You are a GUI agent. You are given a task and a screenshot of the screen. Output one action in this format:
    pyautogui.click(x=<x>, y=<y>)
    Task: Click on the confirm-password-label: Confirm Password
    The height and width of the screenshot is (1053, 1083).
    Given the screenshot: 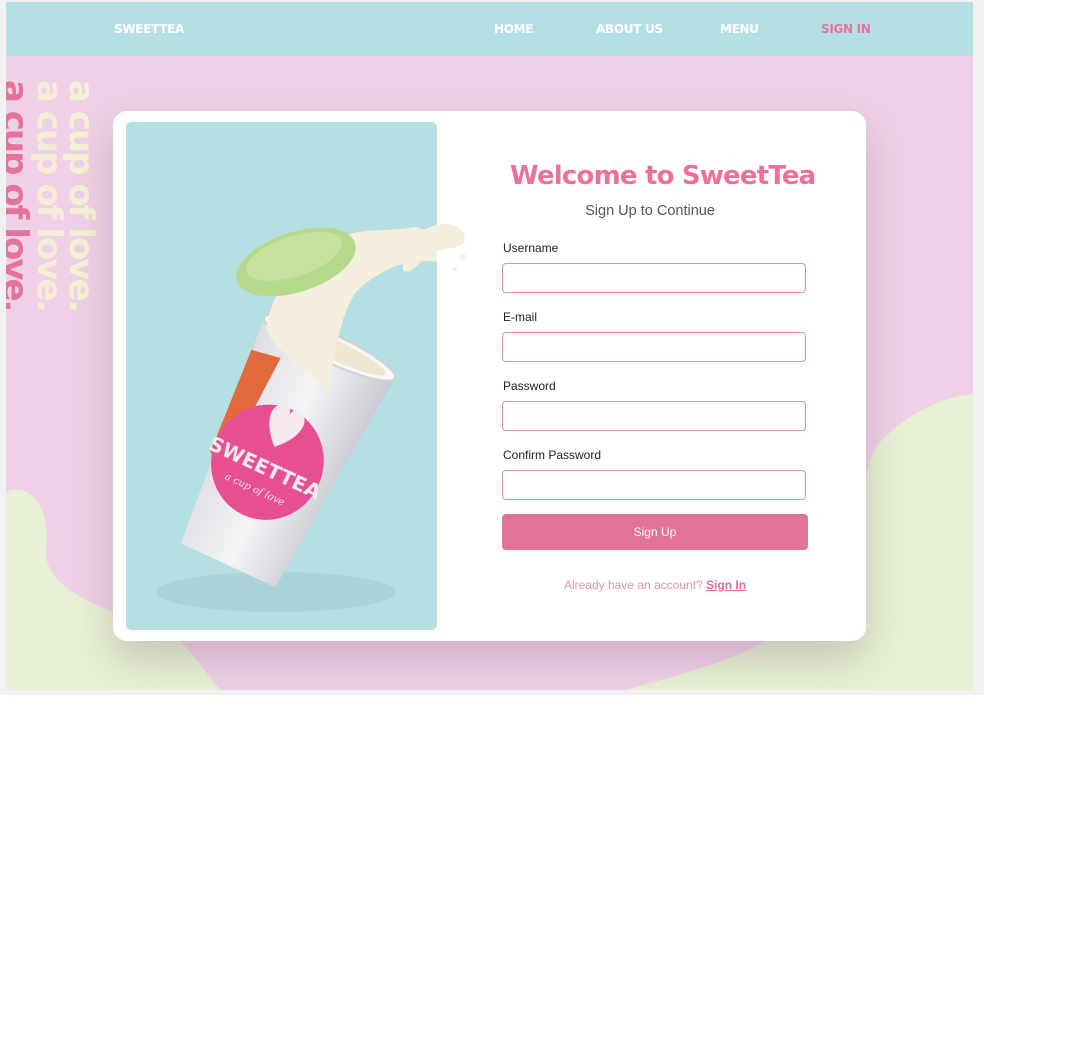 What is the action you would take?
    pyautogui.click(x=552, y=455)
    